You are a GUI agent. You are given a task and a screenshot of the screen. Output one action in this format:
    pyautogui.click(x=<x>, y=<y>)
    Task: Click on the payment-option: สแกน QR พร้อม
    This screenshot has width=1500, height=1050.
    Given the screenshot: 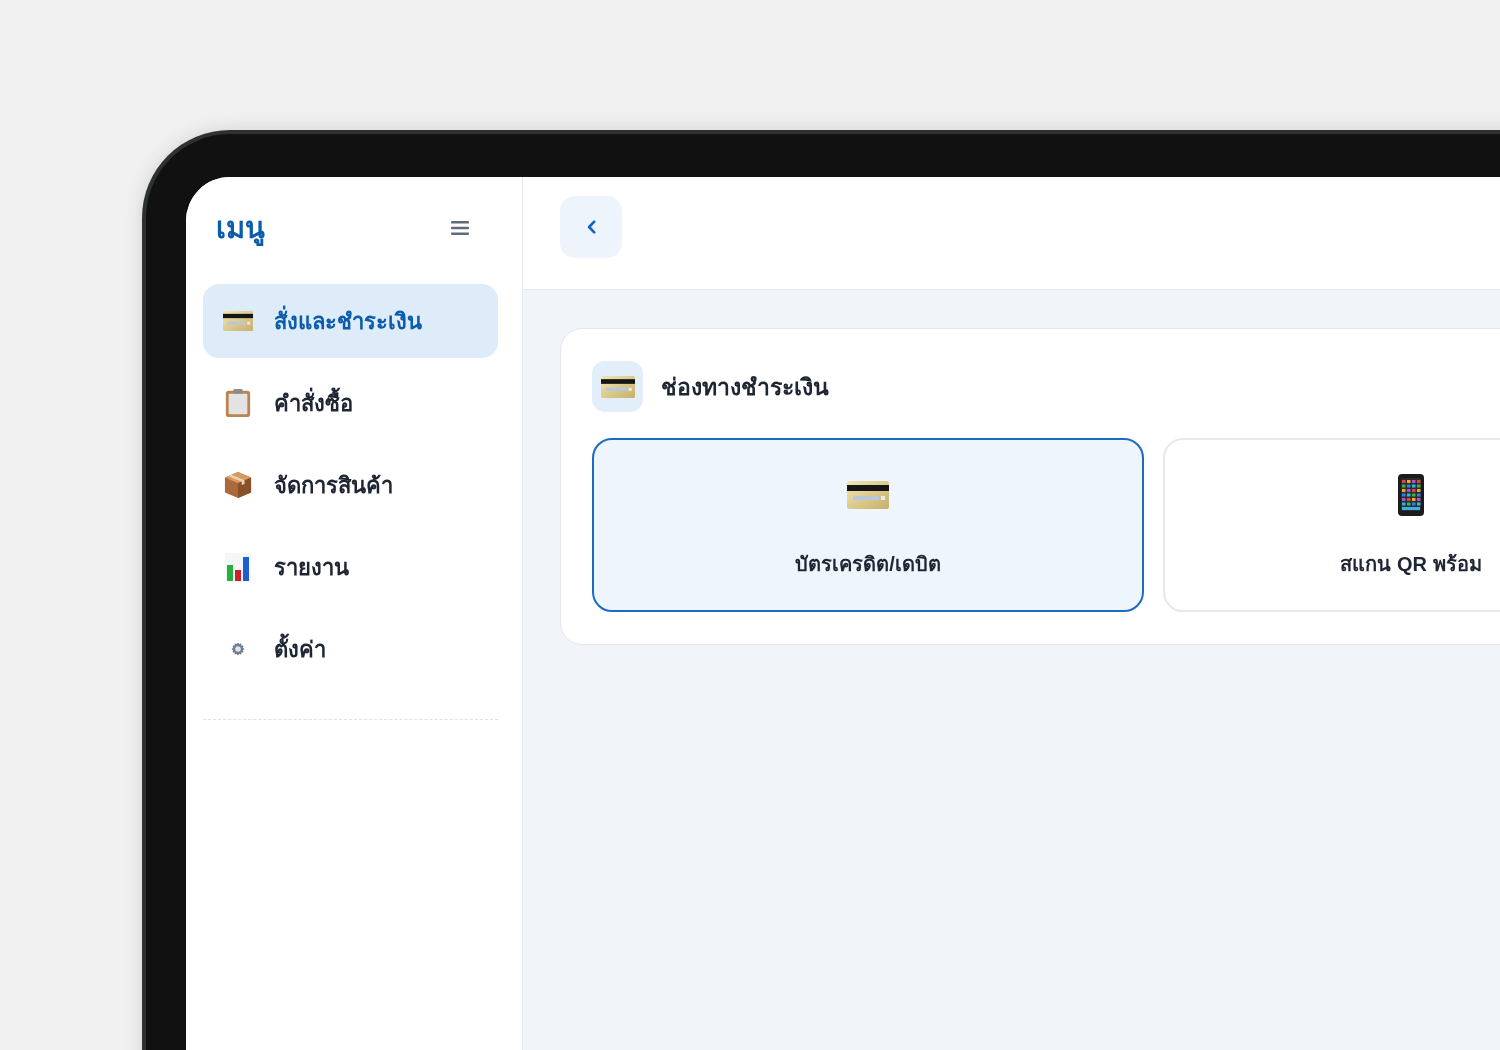 What is the action you would take?
    pyautogui.click(x=1331, y=525)
    